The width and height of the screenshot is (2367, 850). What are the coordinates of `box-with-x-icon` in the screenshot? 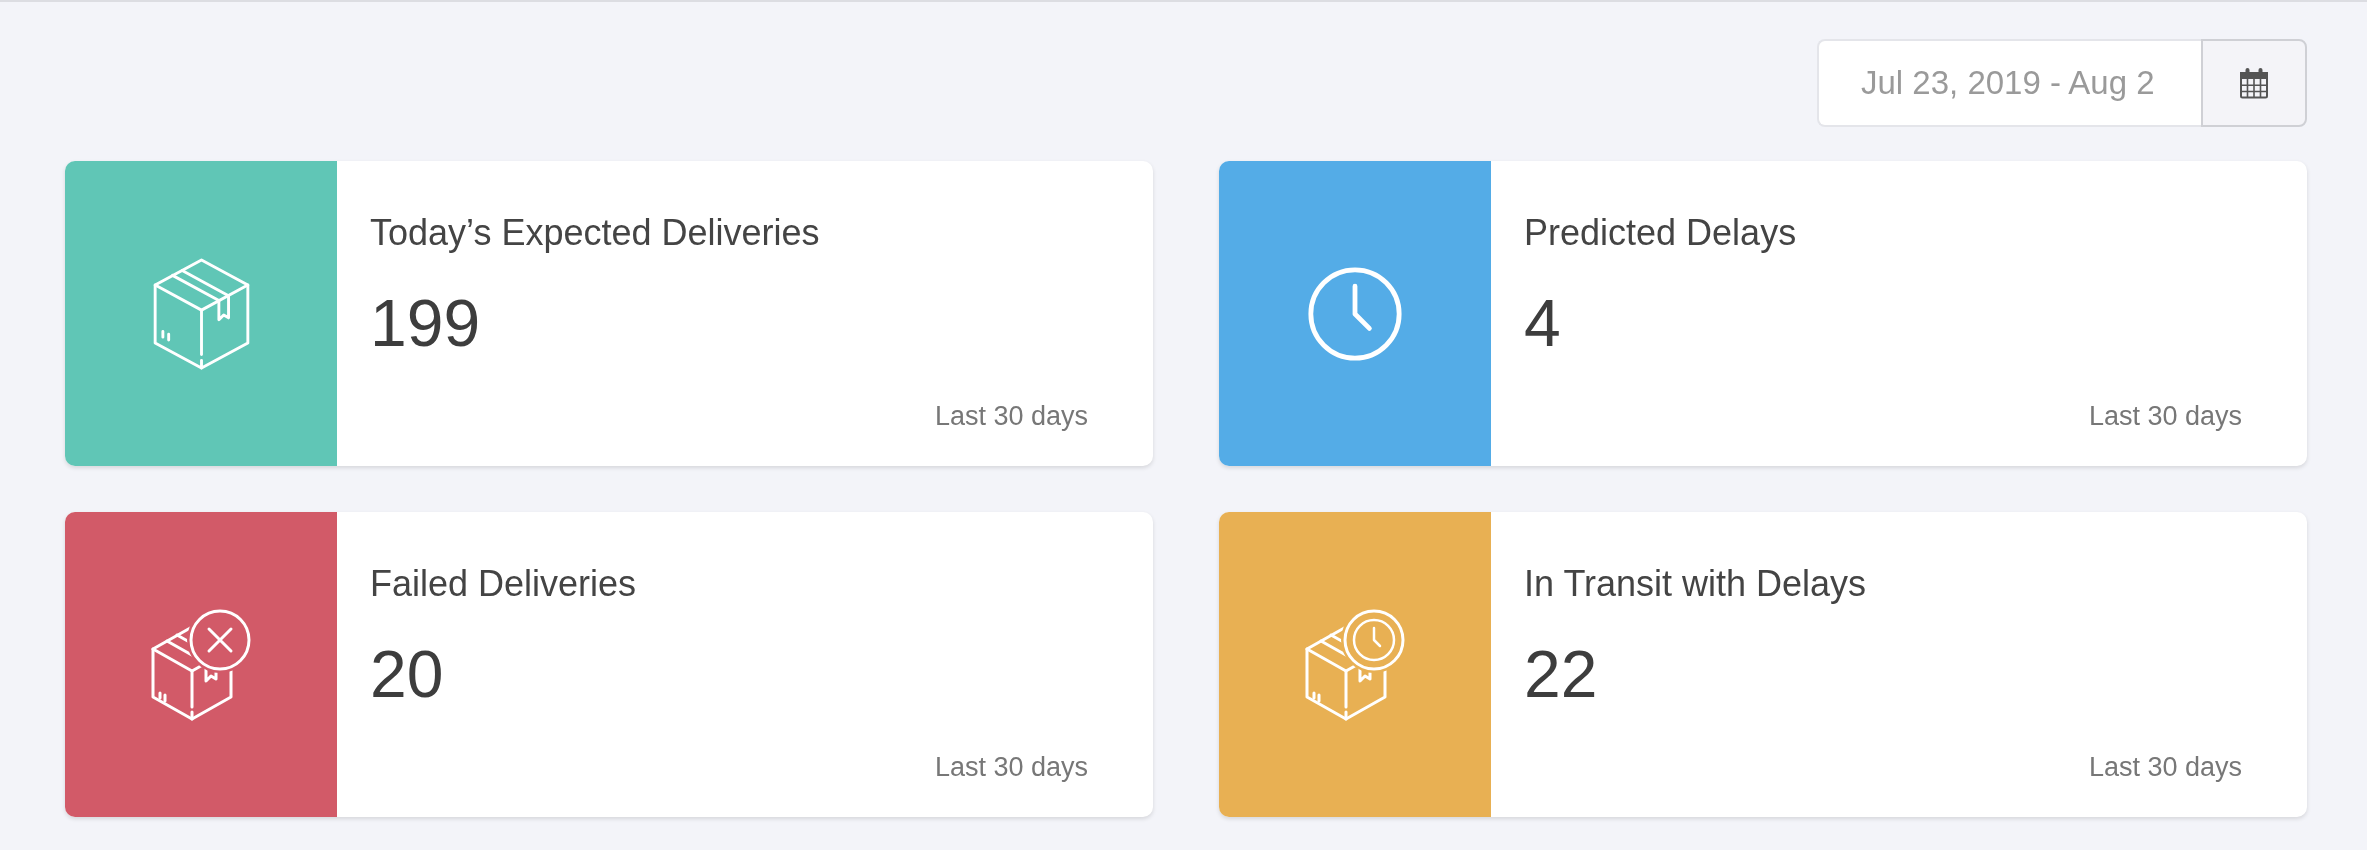 It's located at (201, 664).